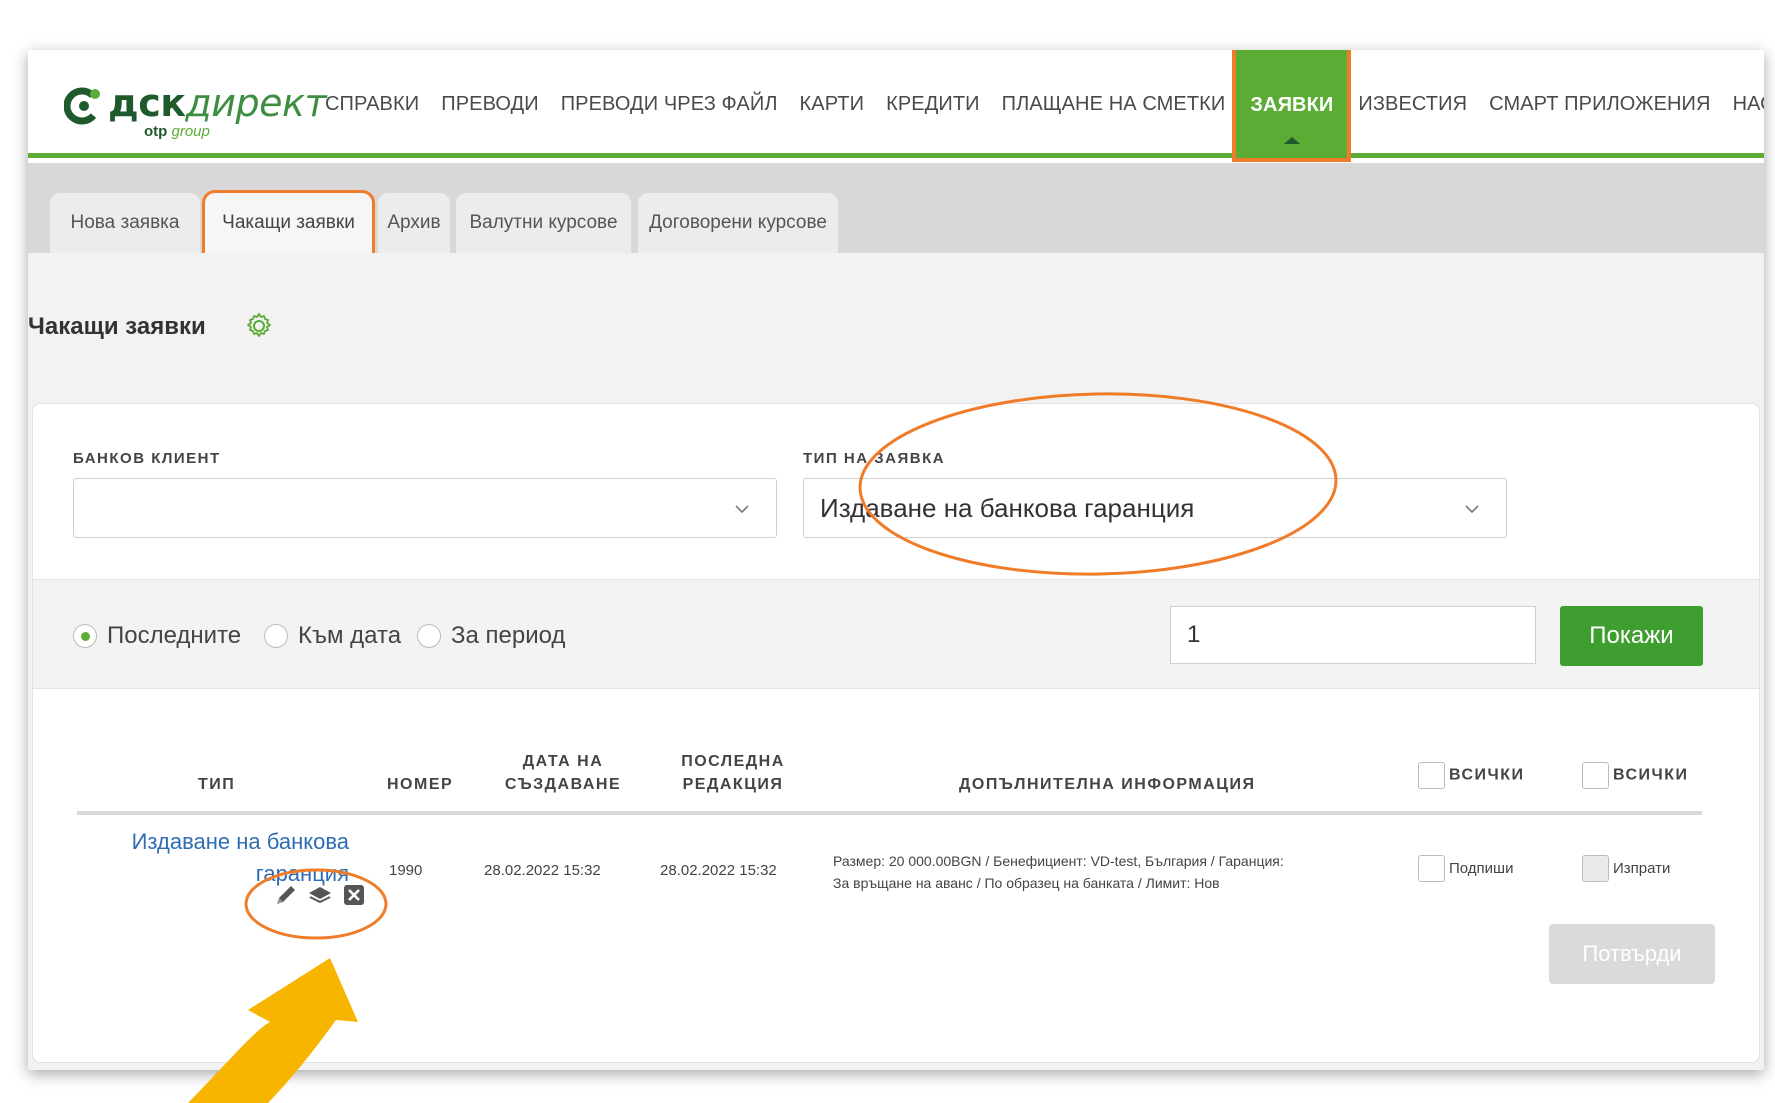 The height and width of the screenshot is (1103, 1775). I want to click on col-header-created-2: СЪЗДАВАНЕ, so click(563, 784).